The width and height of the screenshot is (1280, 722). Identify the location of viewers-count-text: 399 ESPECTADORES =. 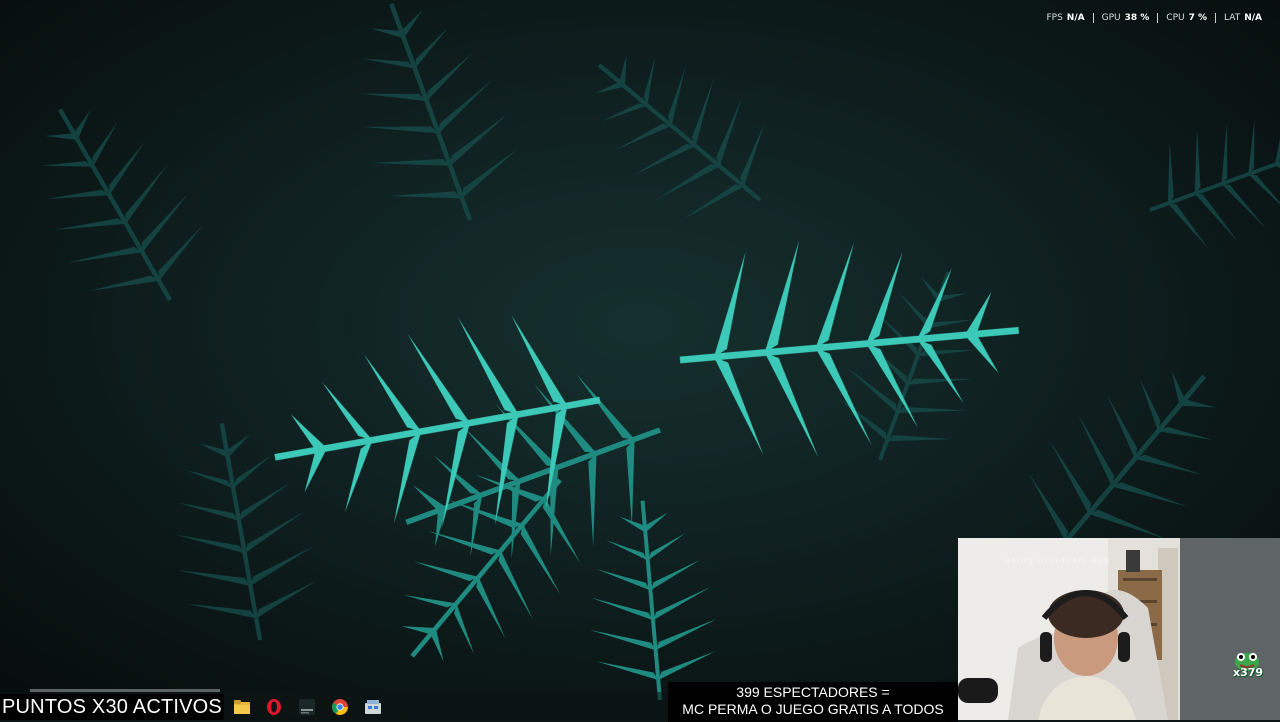
(813, 692).